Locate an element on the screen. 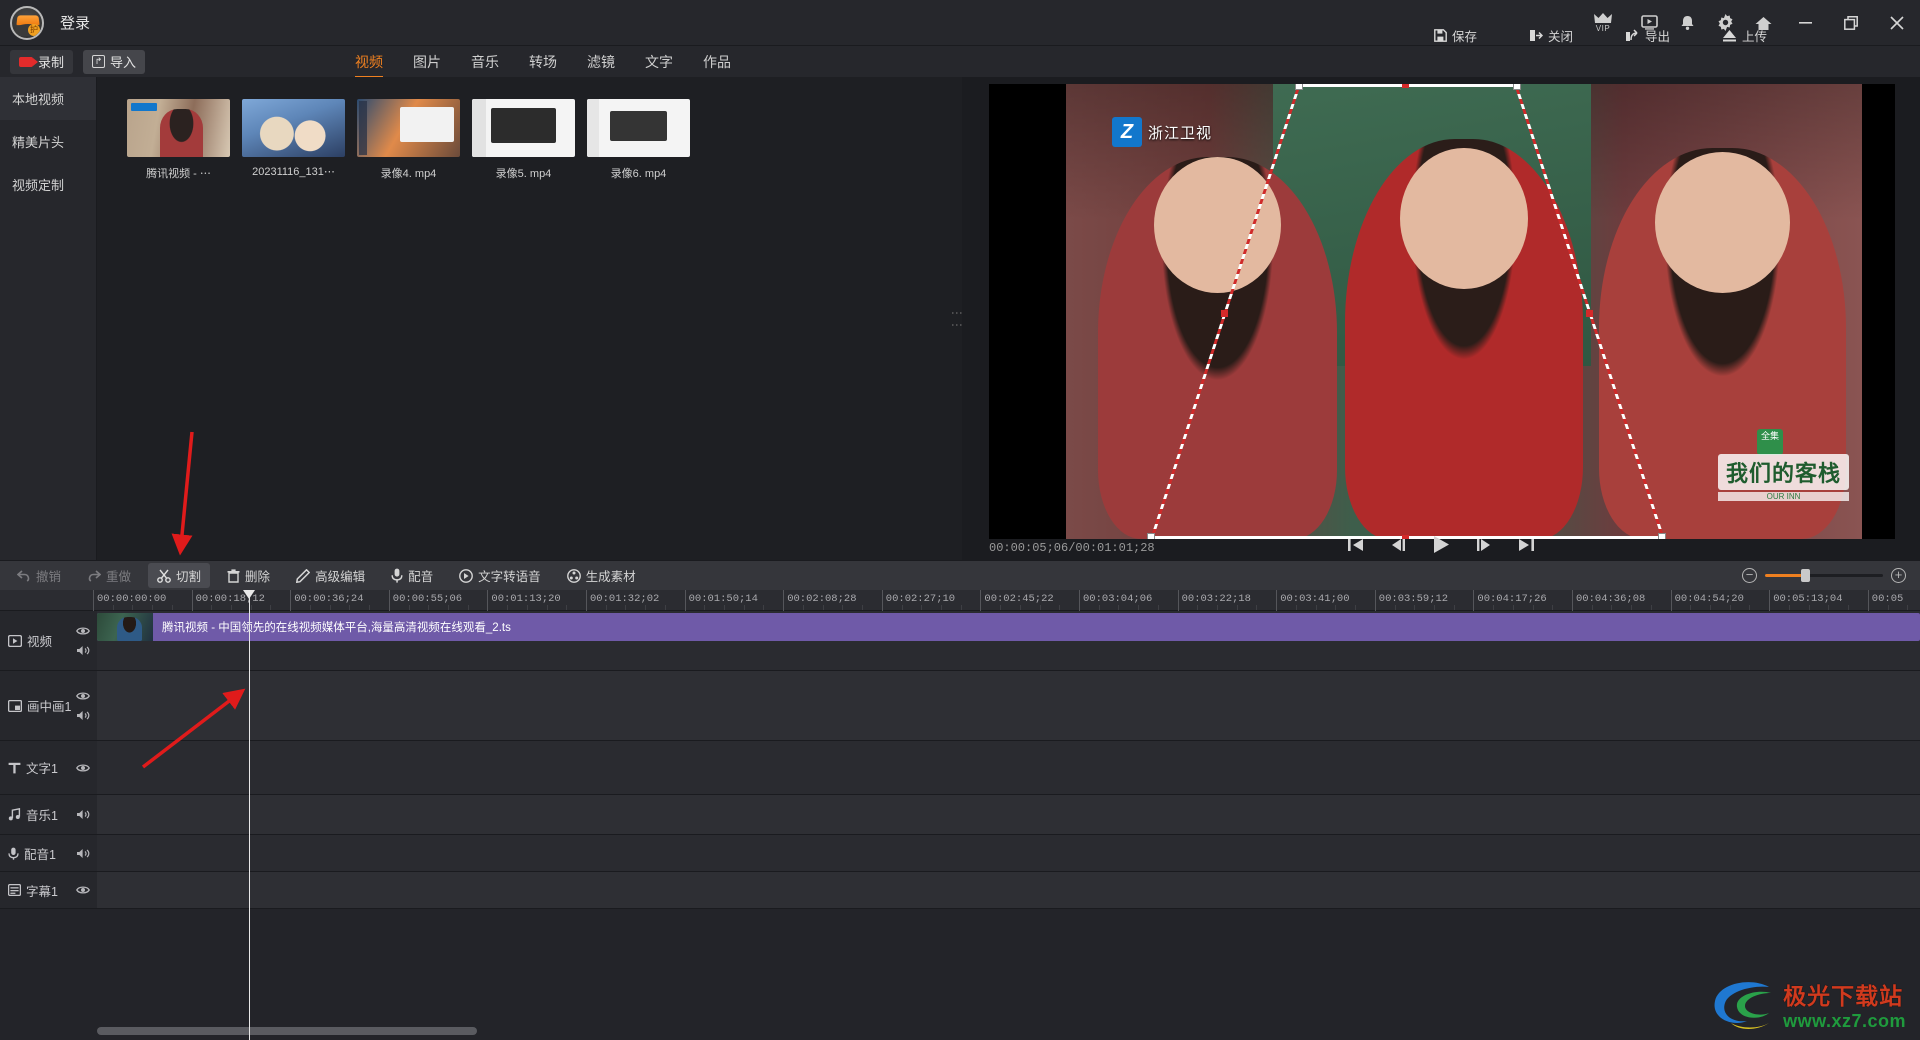 The width and height of the screenshot is (1920, 1040). track-body-text is located at coordinates (1008, 767).